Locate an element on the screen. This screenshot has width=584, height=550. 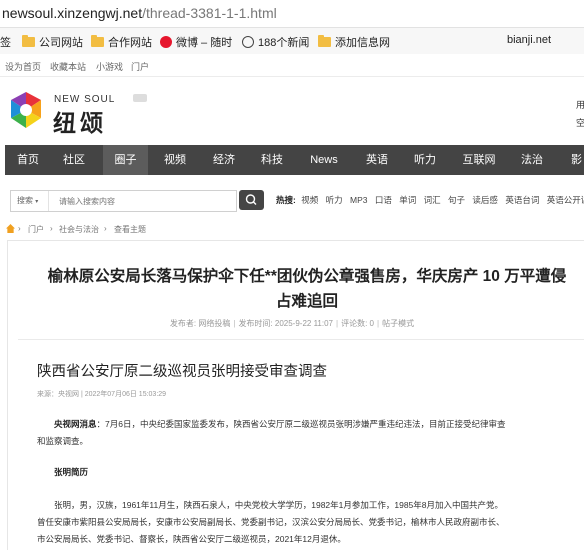
search-type-select: 搜索 ▾ is located at coordinates (30, 201).